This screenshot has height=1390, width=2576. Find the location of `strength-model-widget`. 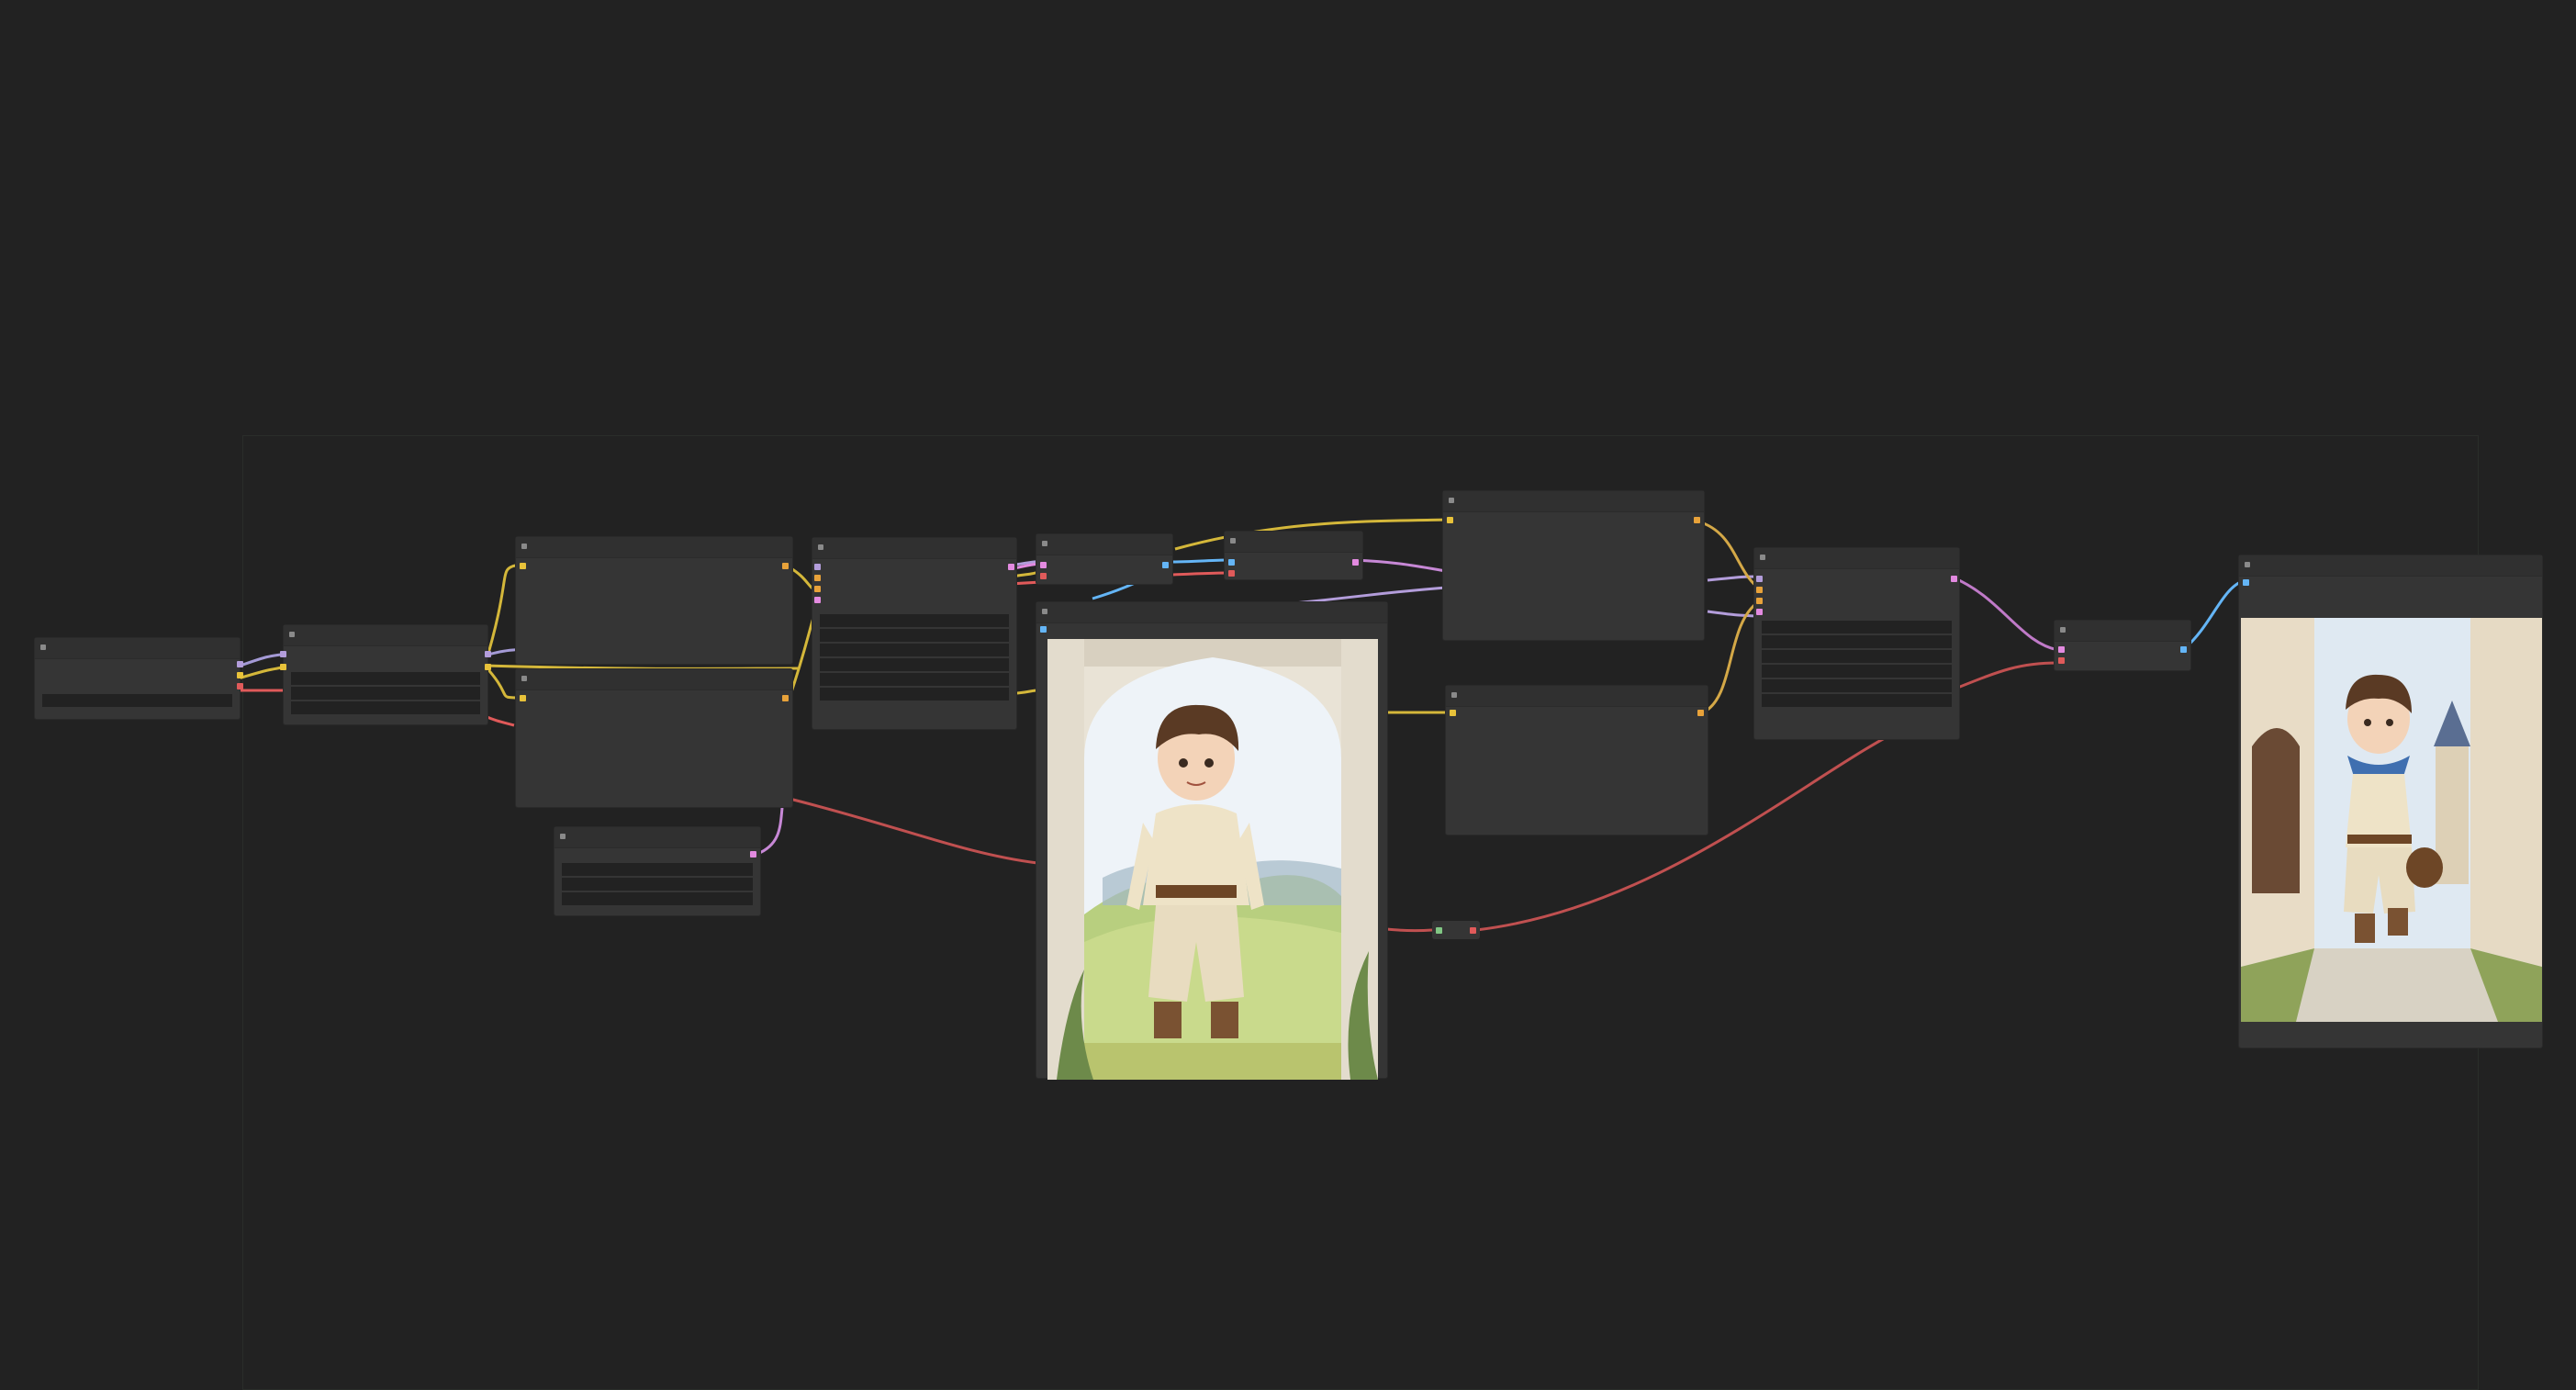

strength-model-widget is located at coordinates (385, 694).